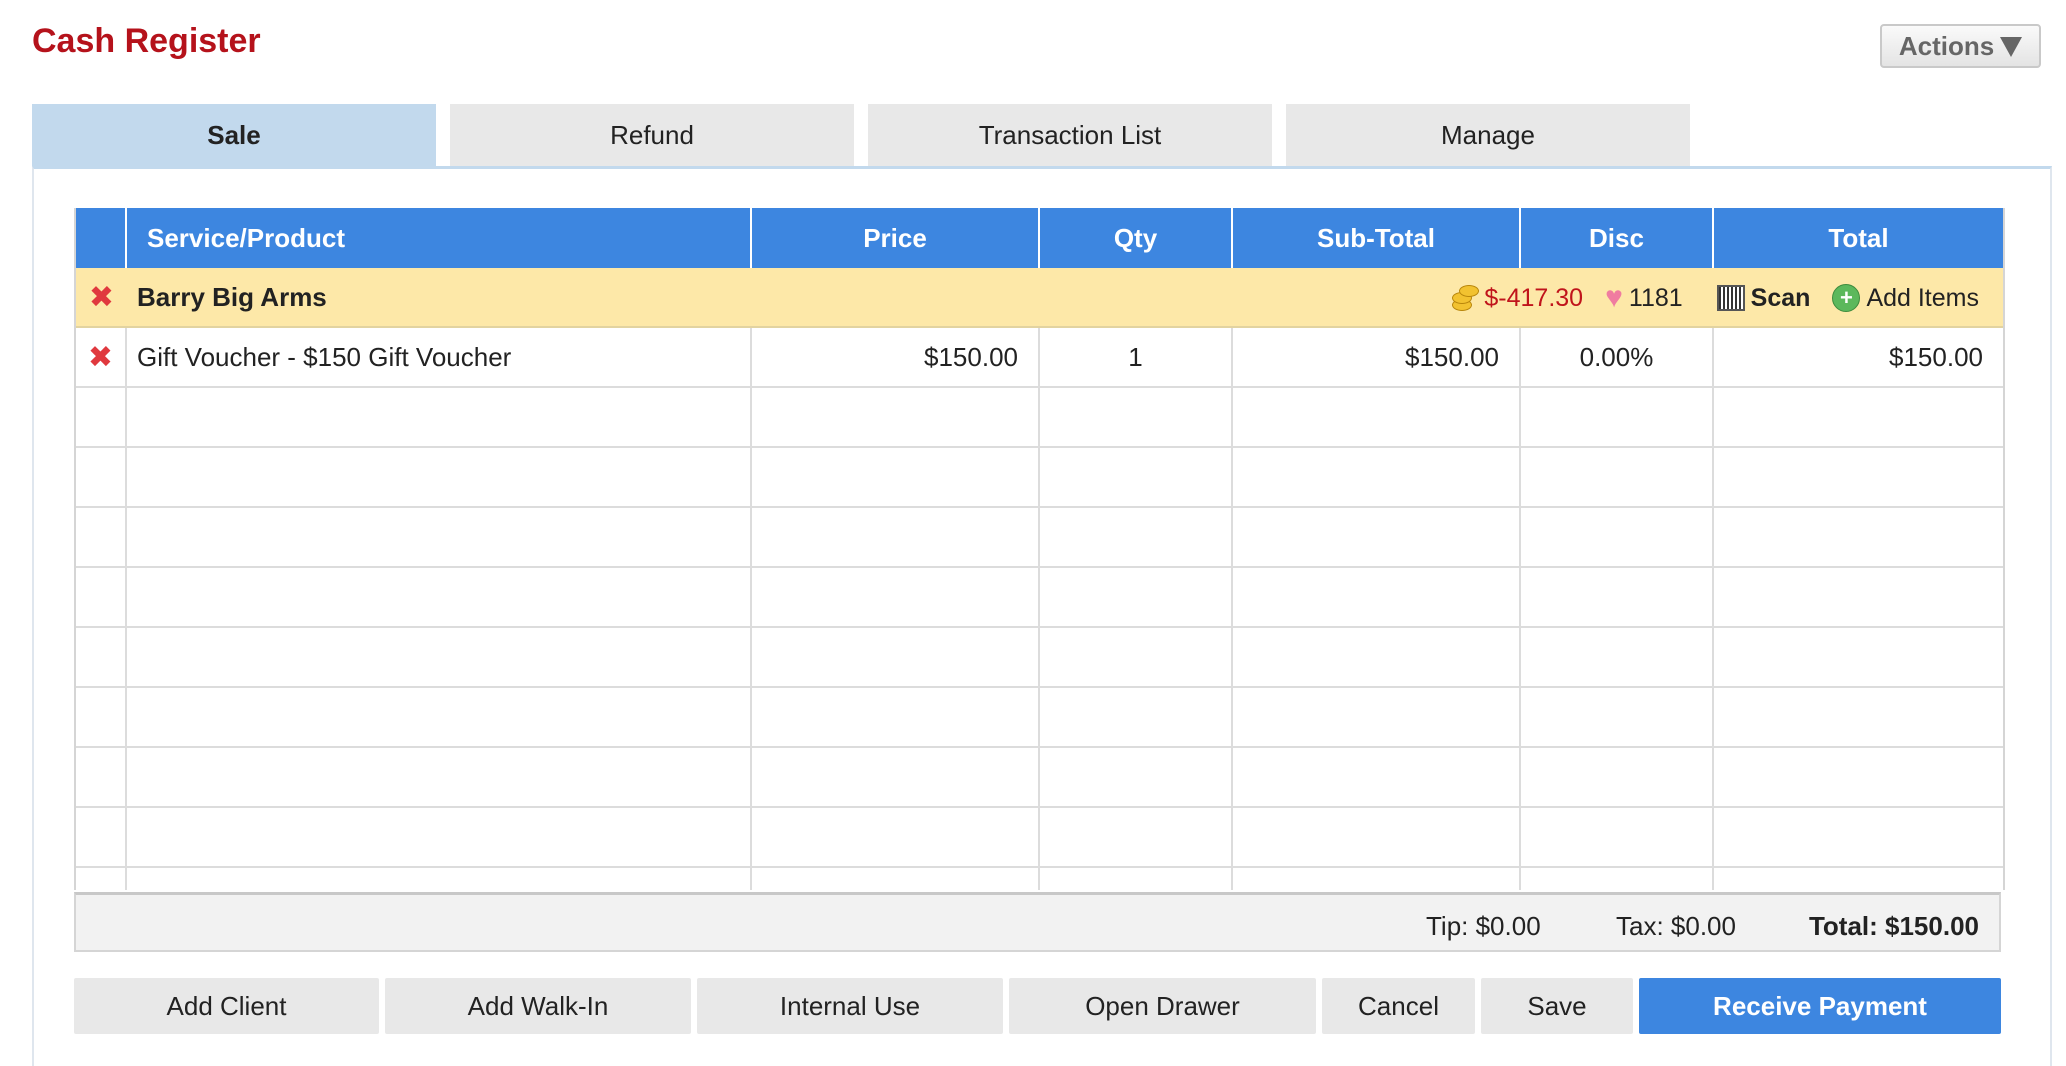  Describe the element at coordinates (1617, 357) in the screenshot. I see `item-disc: 0.00%` at that location.